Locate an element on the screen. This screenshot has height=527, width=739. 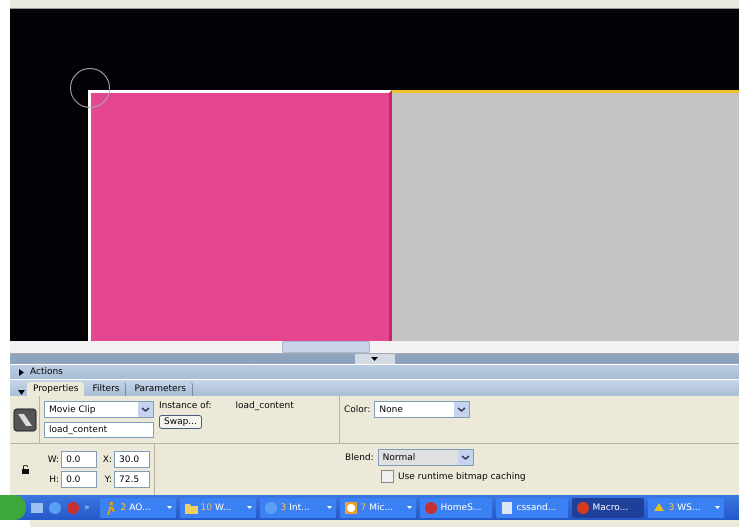
scrollbar-thumb is located at coordinates (326, 347).